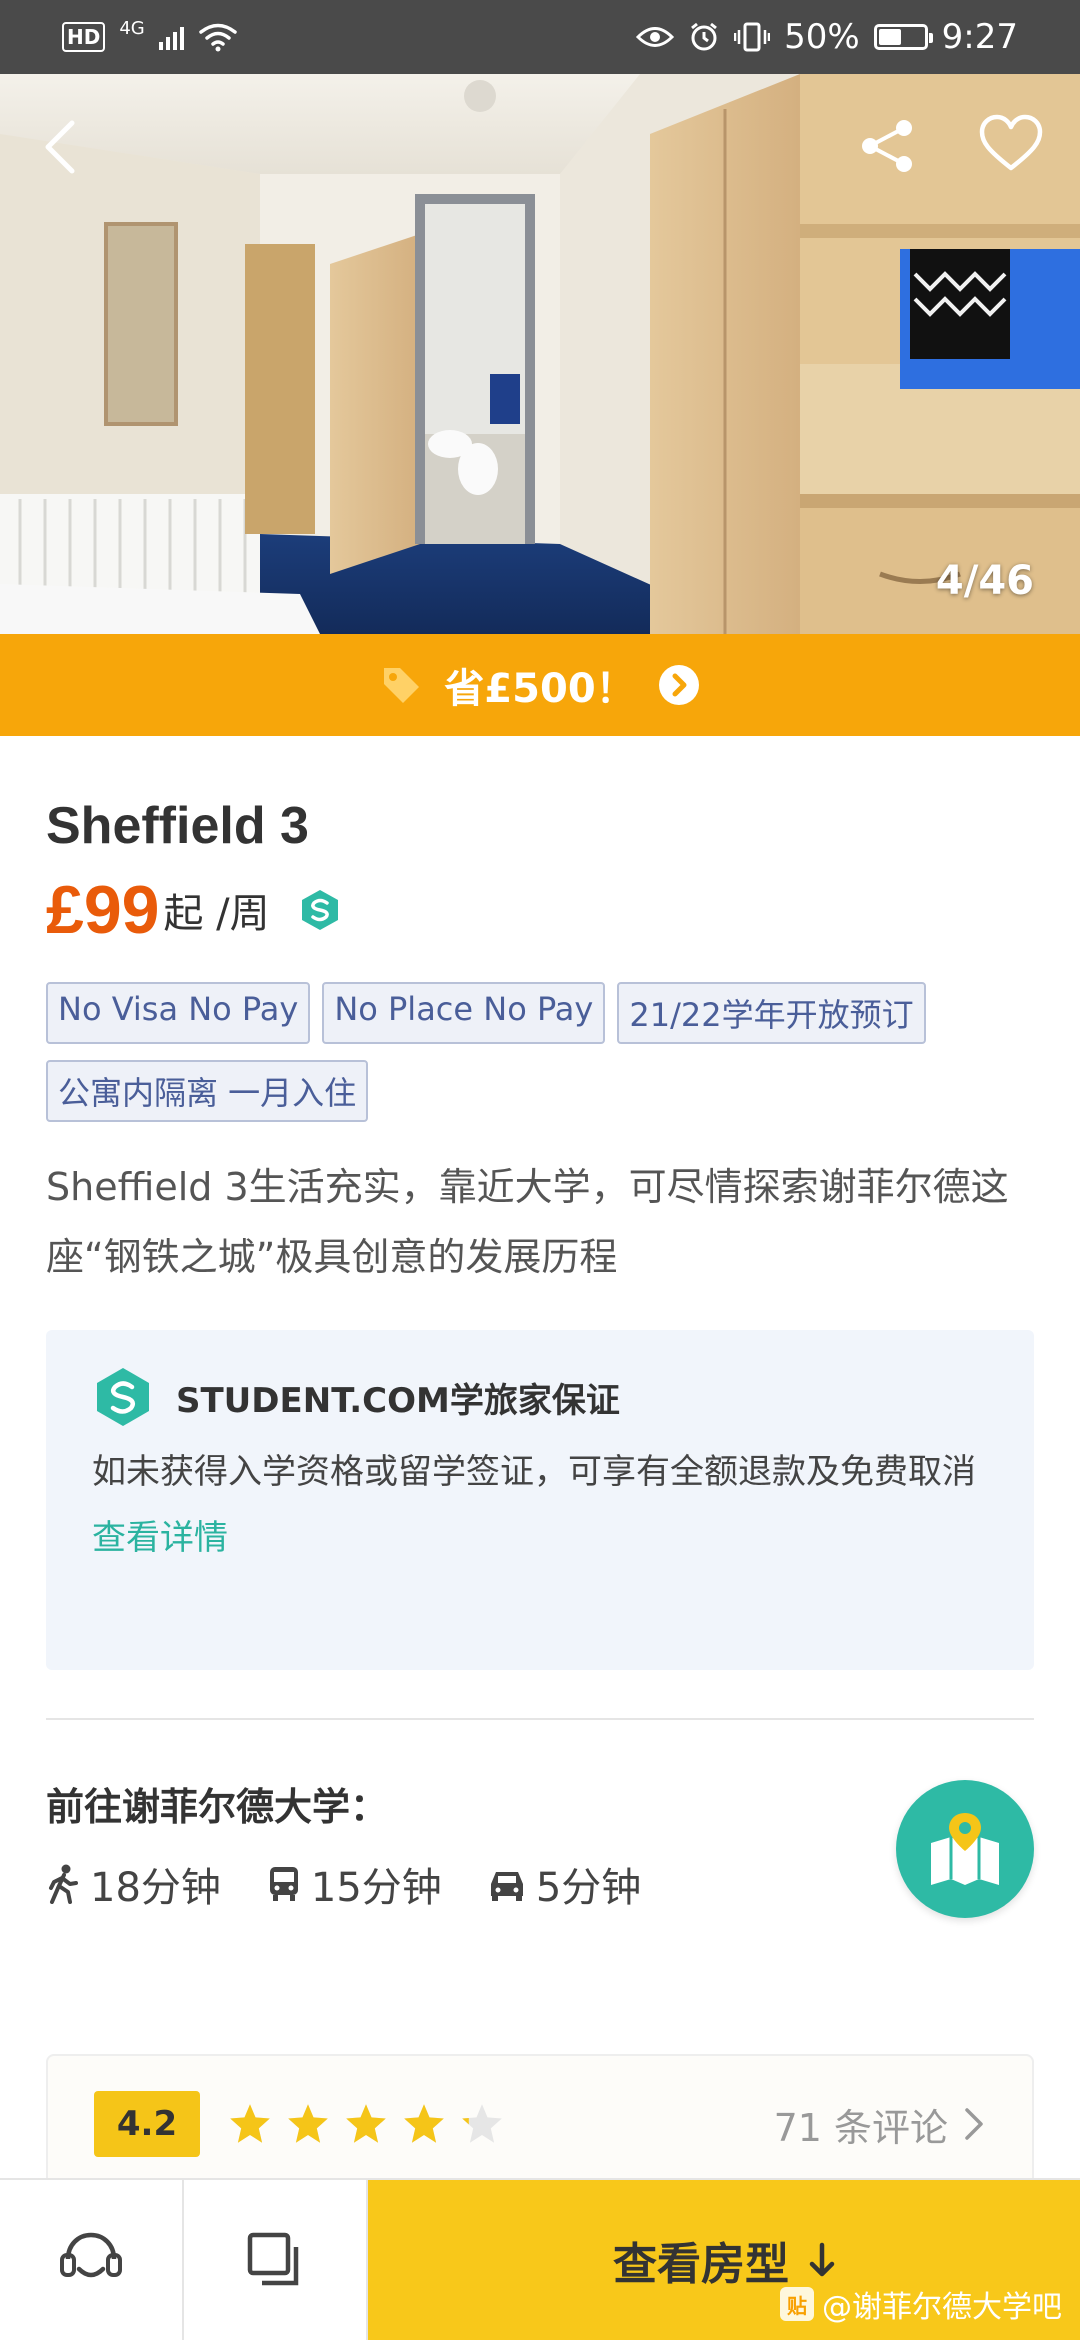 The width and height of the screenshot is (1080, 2340). I want to click on walk-icon, so click(63, 1884).